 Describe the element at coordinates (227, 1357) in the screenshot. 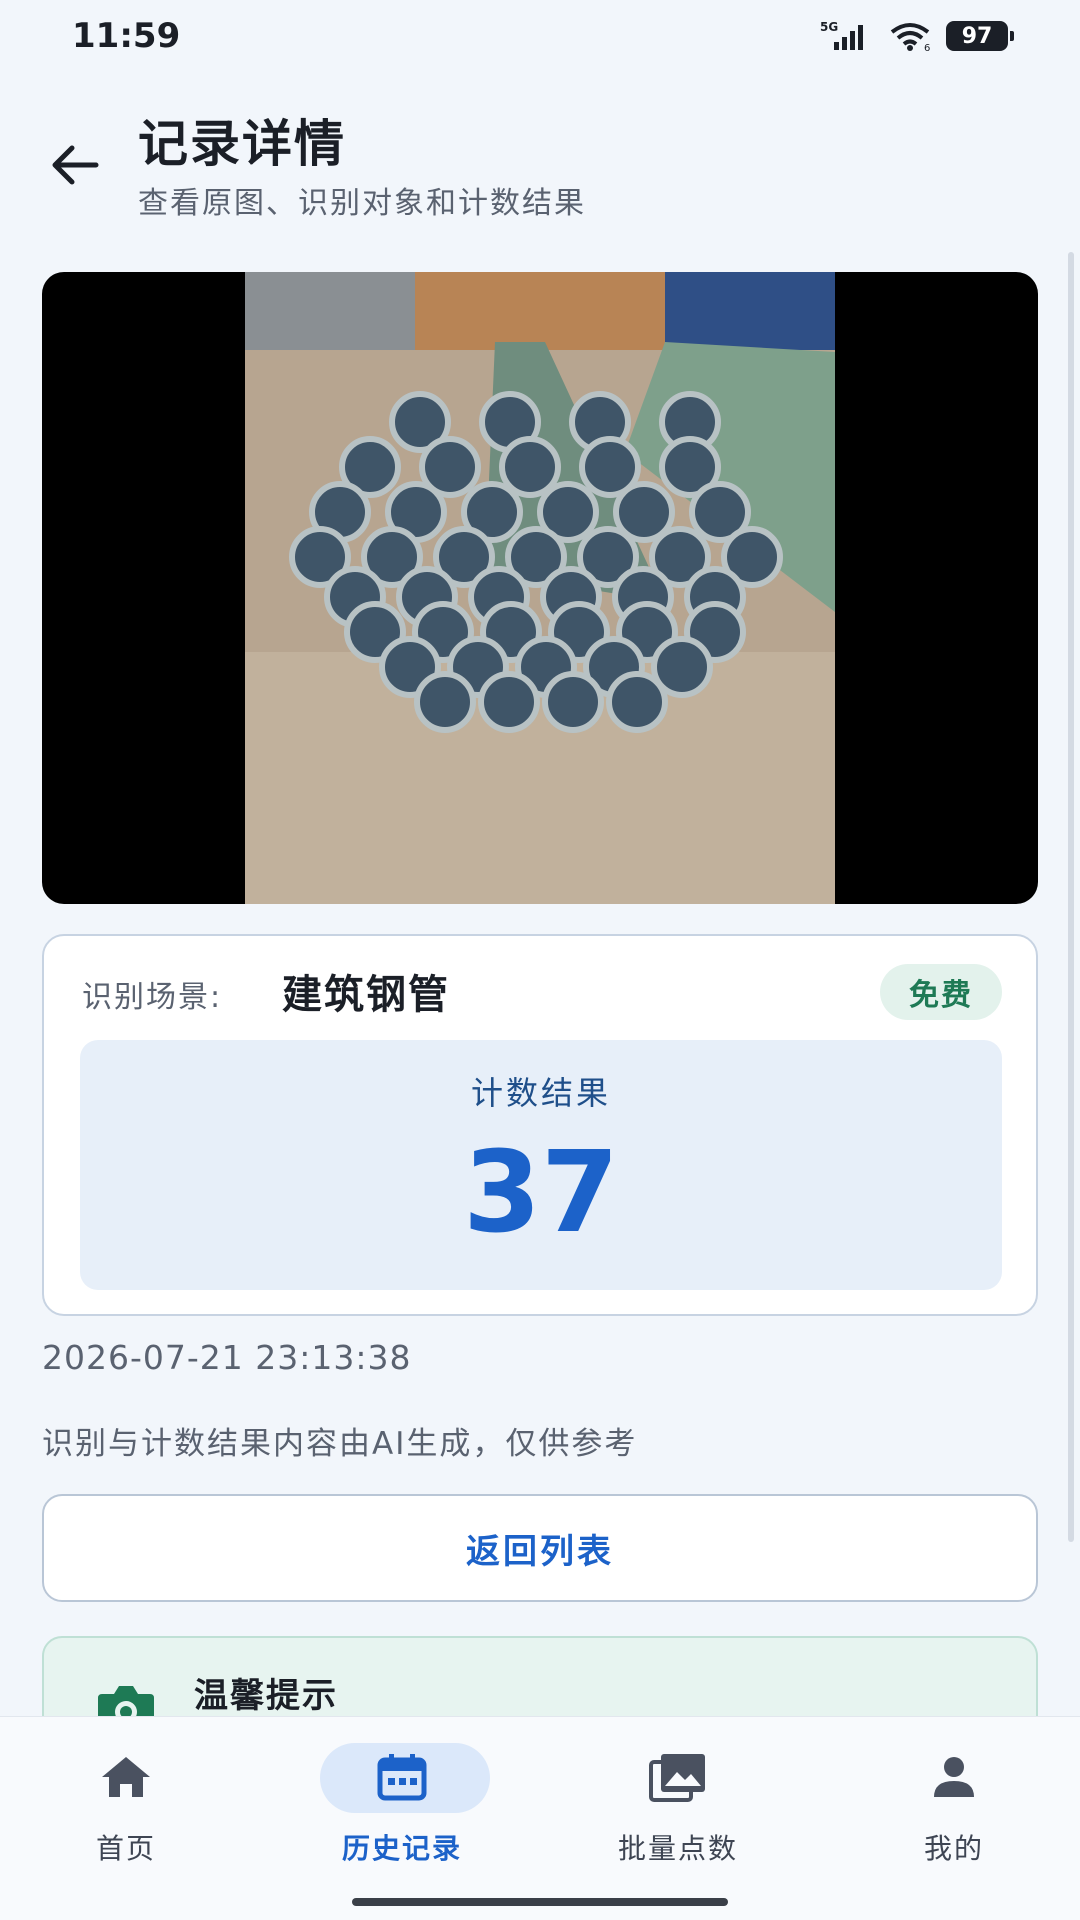

I see `record-timestamp: 2026-07-21 23:13:38` at that location.